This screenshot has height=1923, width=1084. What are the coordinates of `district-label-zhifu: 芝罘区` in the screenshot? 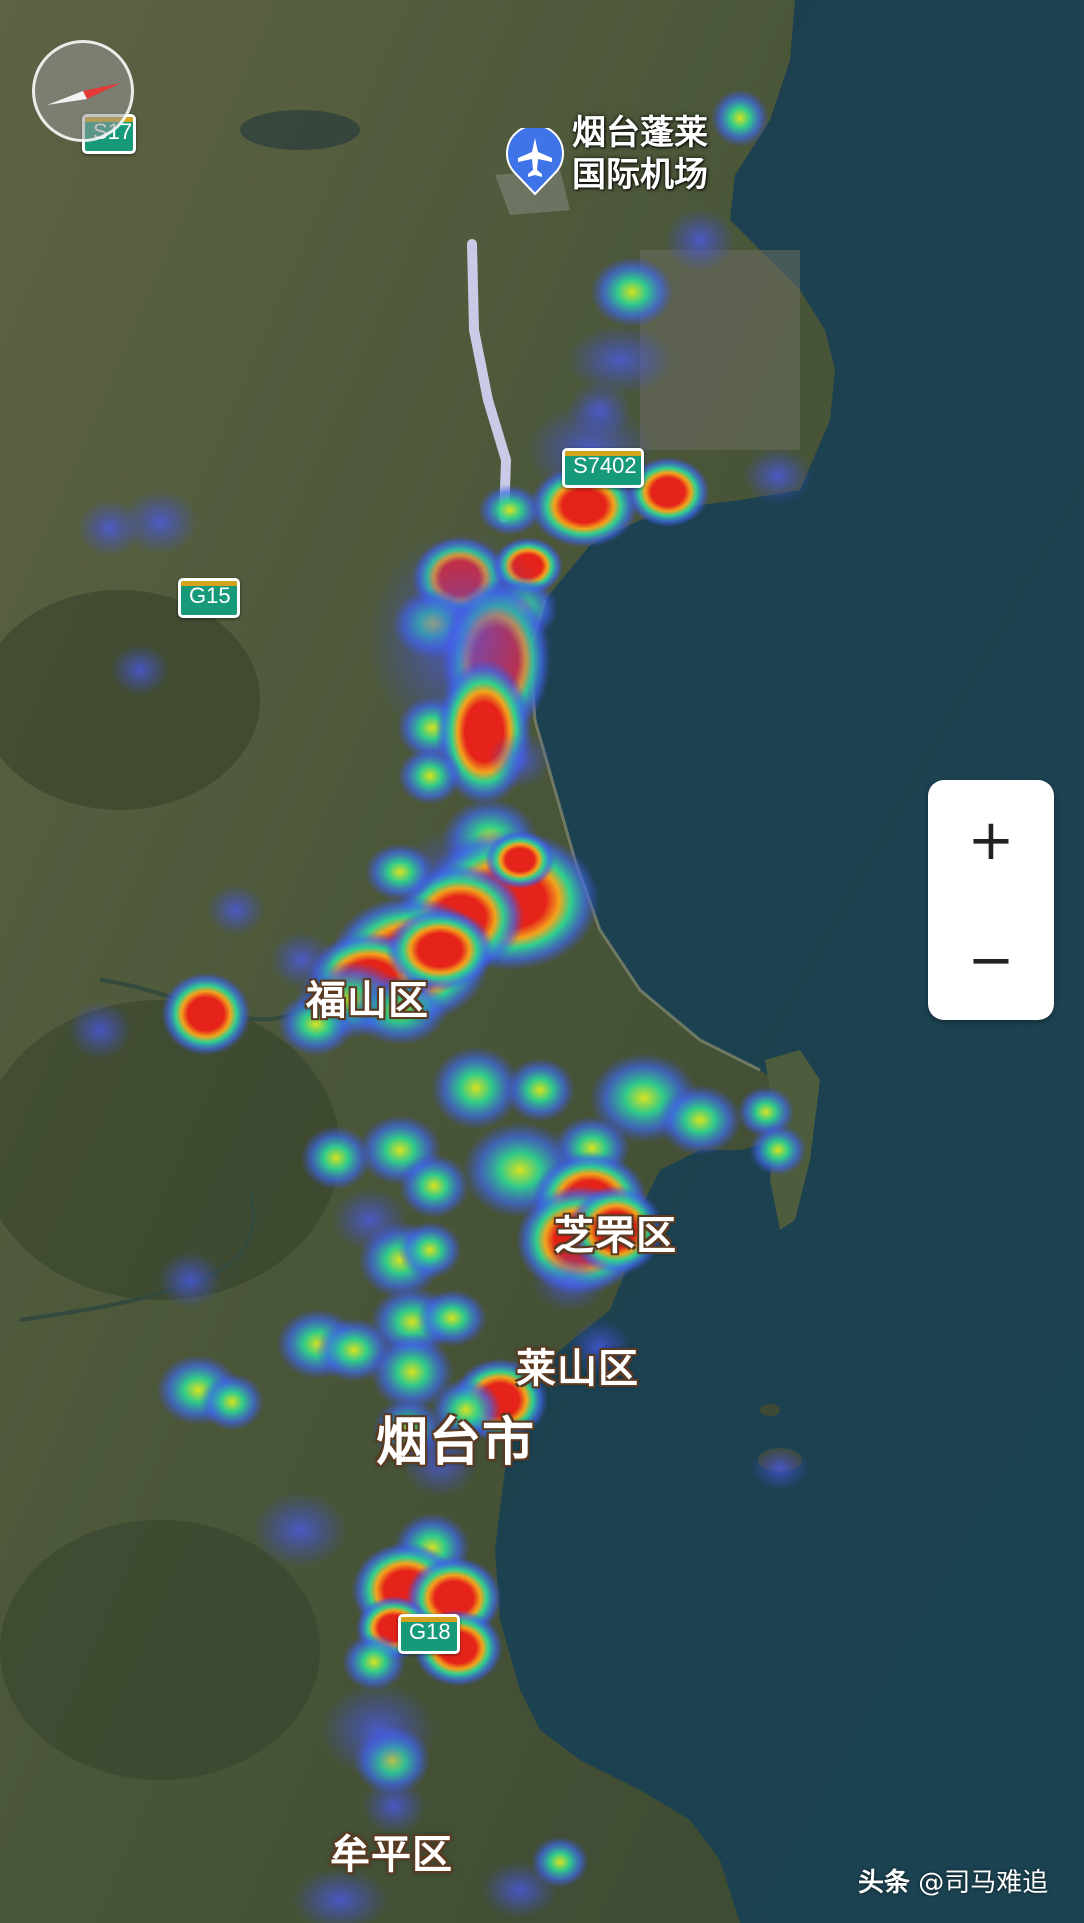 It's located at (615, 1236).